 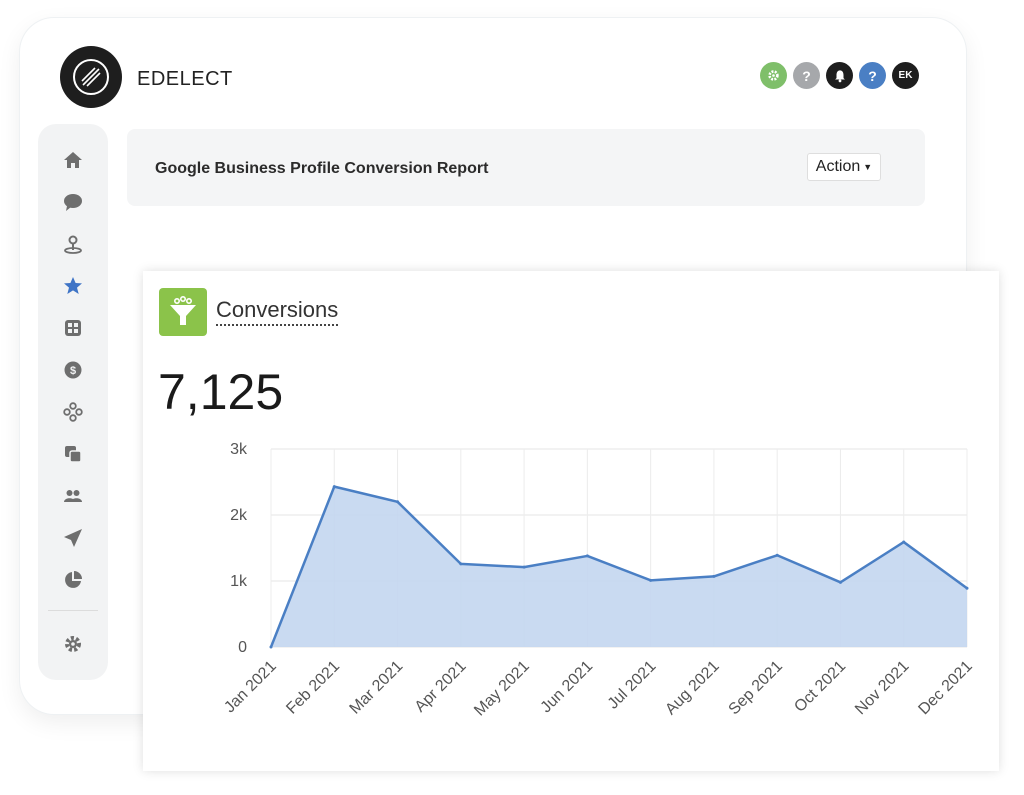 I want to click on x-tick-label: Jun 2021, so click(x=567, y=687).